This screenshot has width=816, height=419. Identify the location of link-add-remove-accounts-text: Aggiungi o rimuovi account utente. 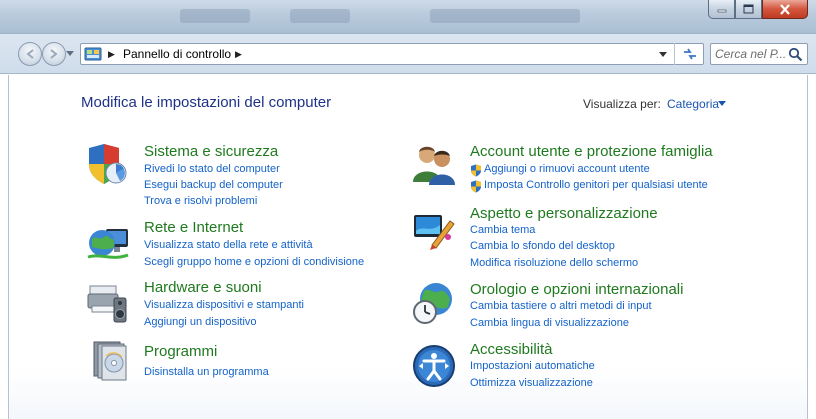
(567, 169).